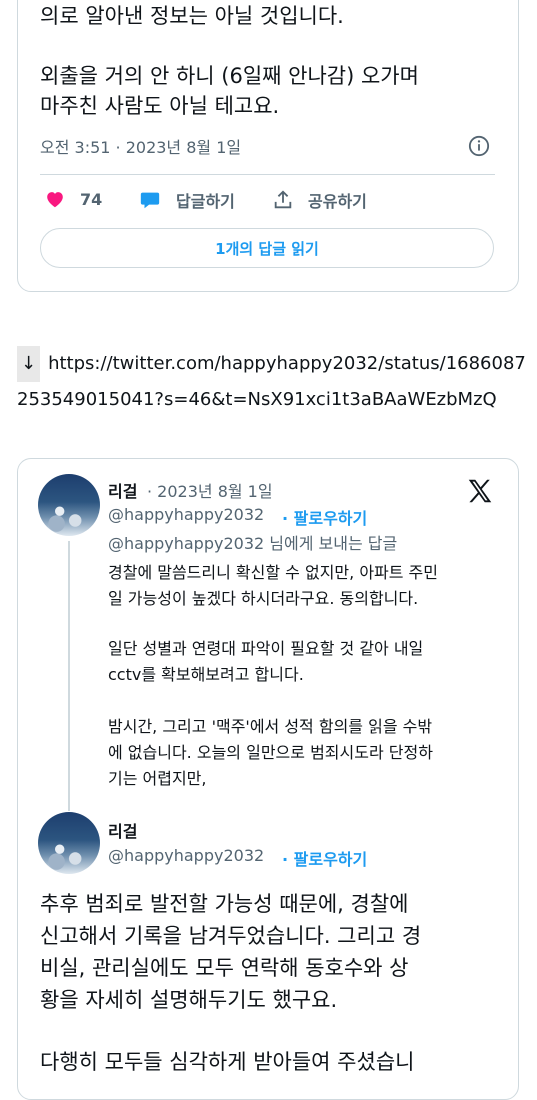 The image size is (537, 1100). Describe the element at coordinates (150, 200) in the screenshot. I see `speech-bubble-icon` at that location.